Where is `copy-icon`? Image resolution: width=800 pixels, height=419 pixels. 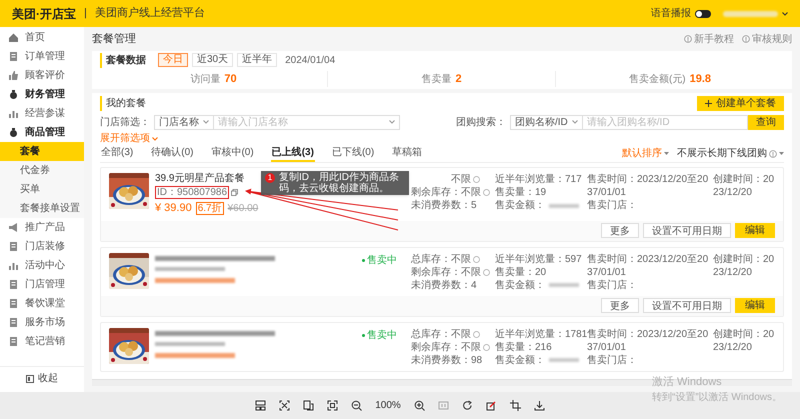 copy-icon is located at coordinates (234, 192).